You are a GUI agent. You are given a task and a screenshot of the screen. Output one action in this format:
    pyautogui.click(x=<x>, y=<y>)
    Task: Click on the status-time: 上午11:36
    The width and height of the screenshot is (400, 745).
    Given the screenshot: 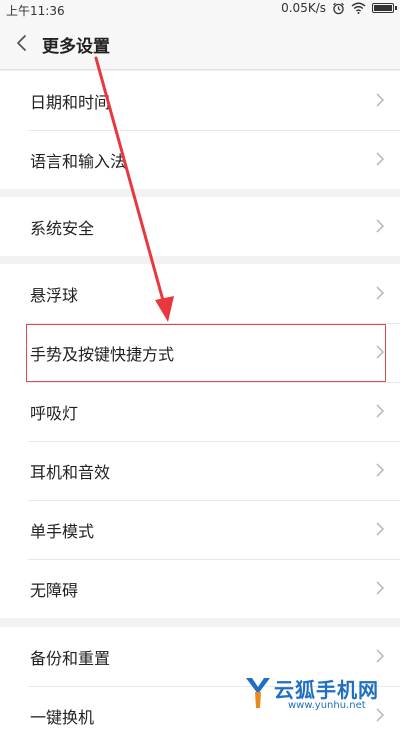 What is the action you would take?
    pyautogui.click(x=35, y=11)
    